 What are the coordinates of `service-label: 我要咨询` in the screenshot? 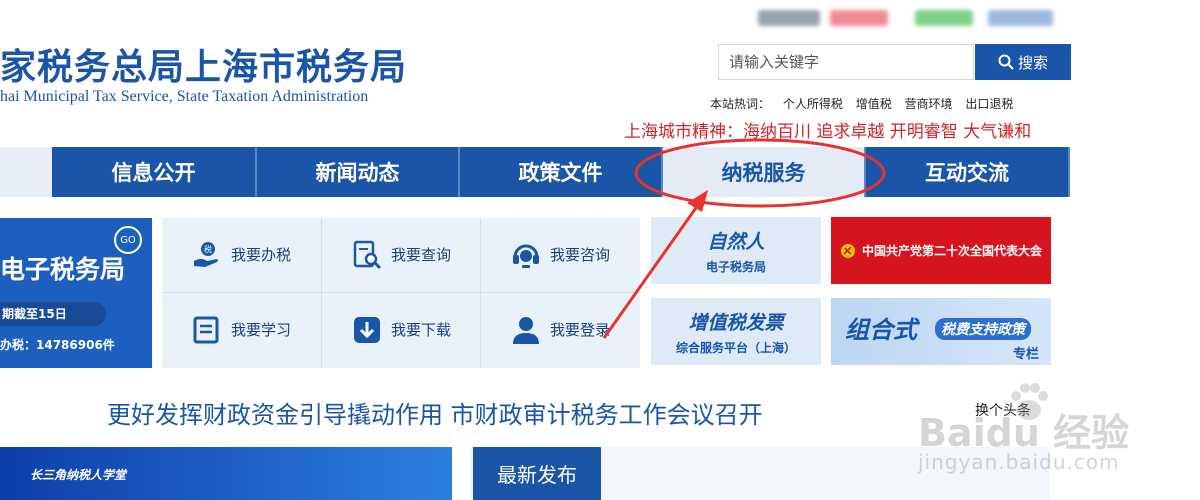 It's located at (579, 255).